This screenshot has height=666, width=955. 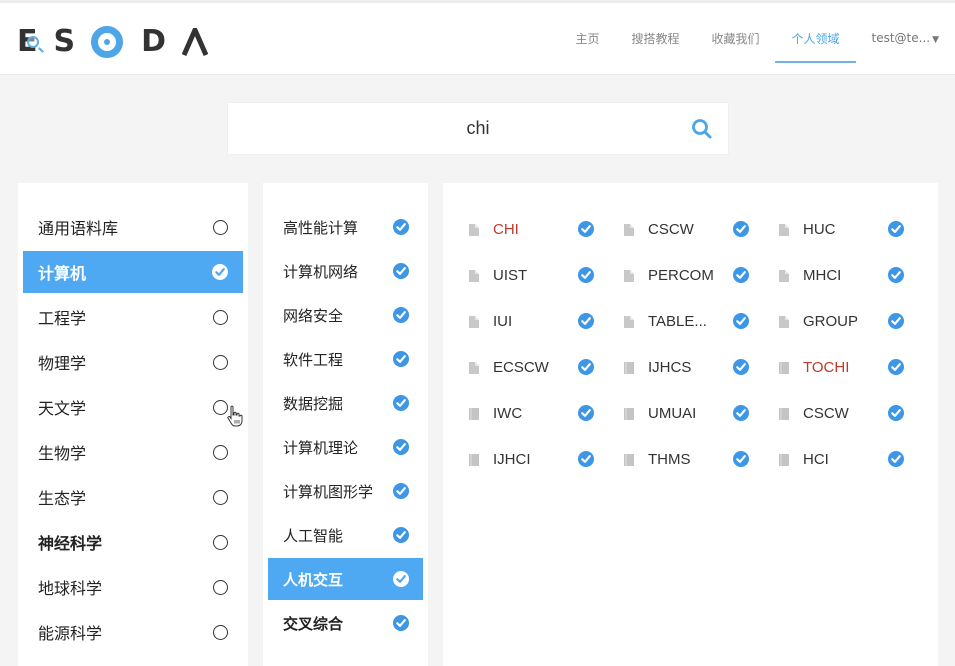 What do you see at coordinates (855, 321) in the screenshot?
I see `venue-item: GROUP` at bounding box center [855, 321].